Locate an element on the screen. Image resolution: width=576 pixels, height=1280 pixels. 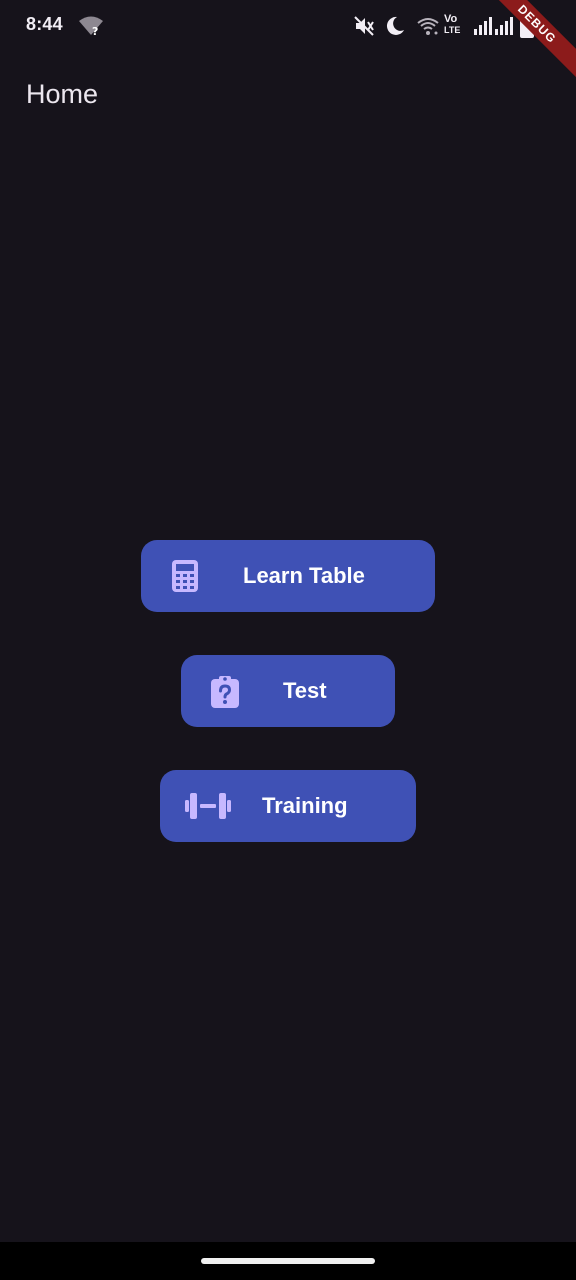
app-bar: Home is located at coordinates (288, 95).